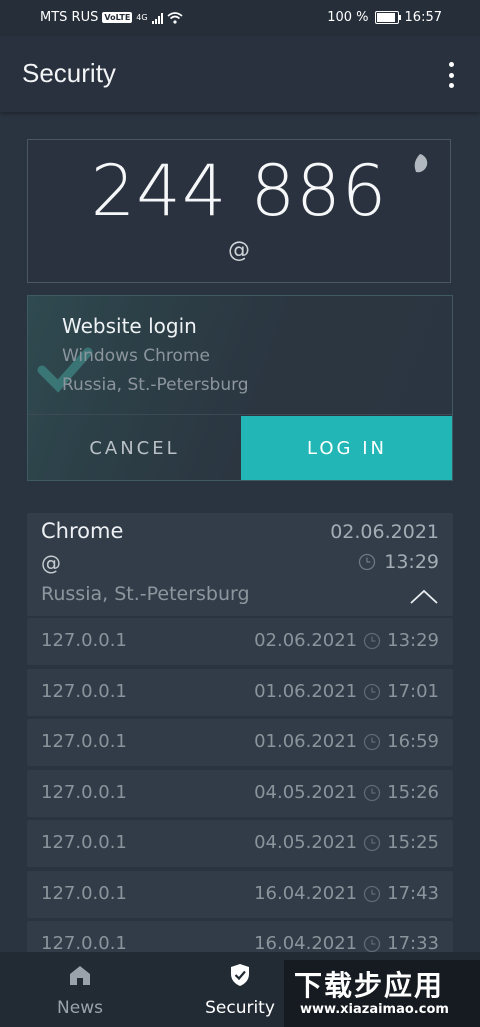  I want to click on history-date: 02.06.2021, so click(306, 640).